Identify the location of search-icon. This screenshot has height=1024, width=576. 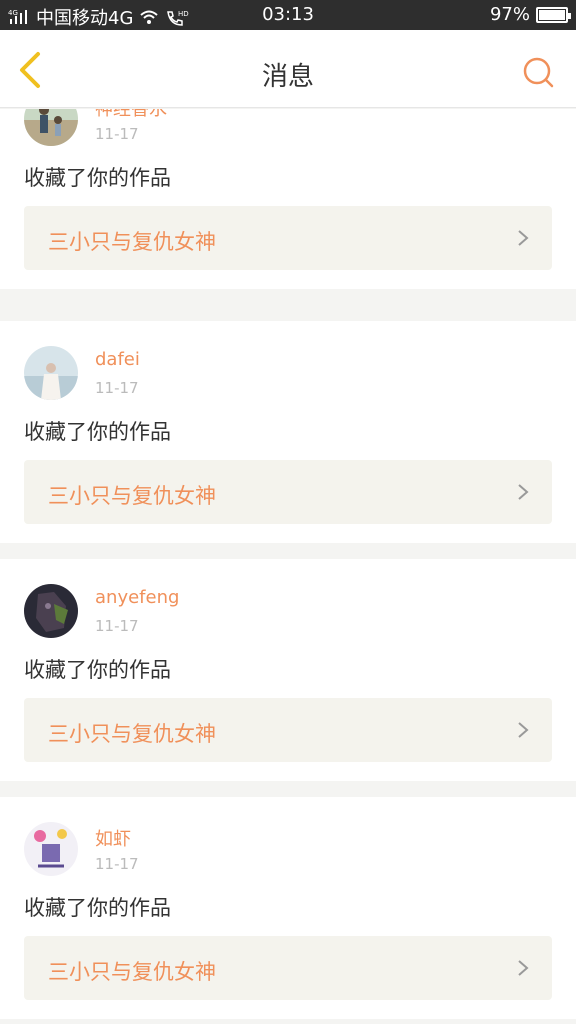
(538, 72).